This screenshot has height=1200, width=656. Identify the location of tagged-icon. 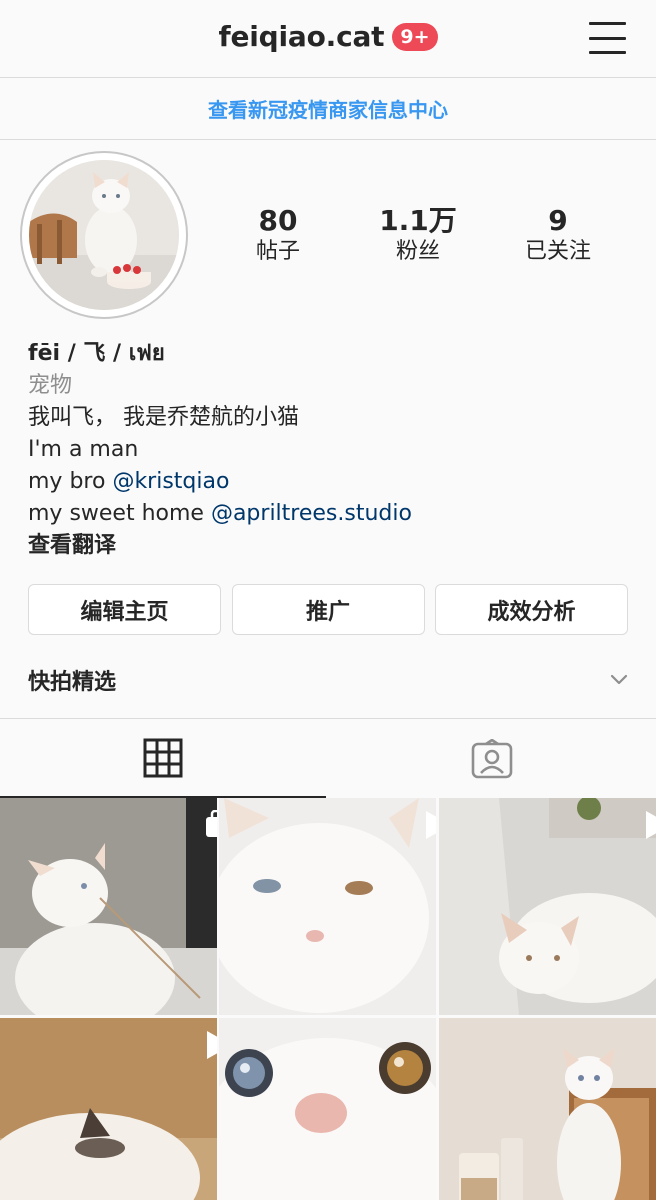
(492, 758).